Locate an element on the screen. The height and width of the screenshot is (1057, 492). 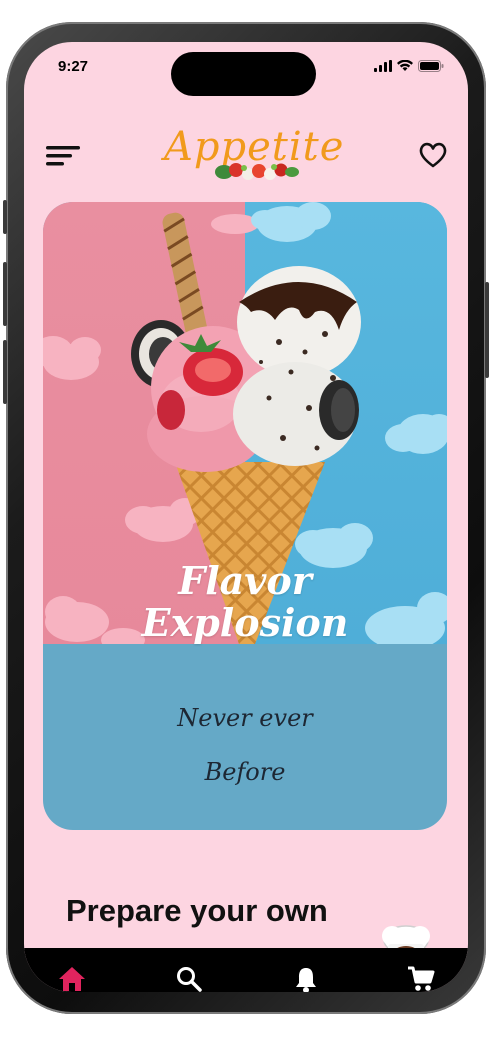
search-icon is located at coordinates (189, 978).